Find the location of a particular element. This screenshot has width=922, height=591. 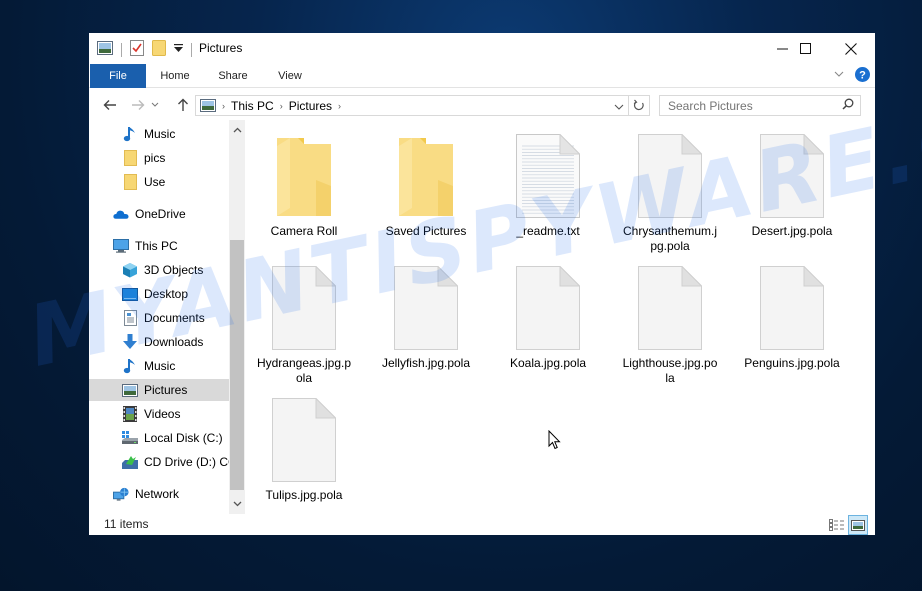

title-bar: Pictures is located at coordinates (482, 48).